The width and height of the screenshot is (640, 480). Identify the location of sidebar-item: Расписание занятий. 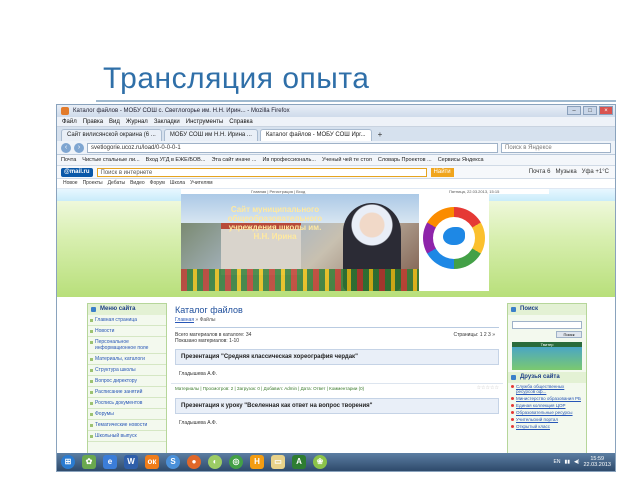
(127, 392).